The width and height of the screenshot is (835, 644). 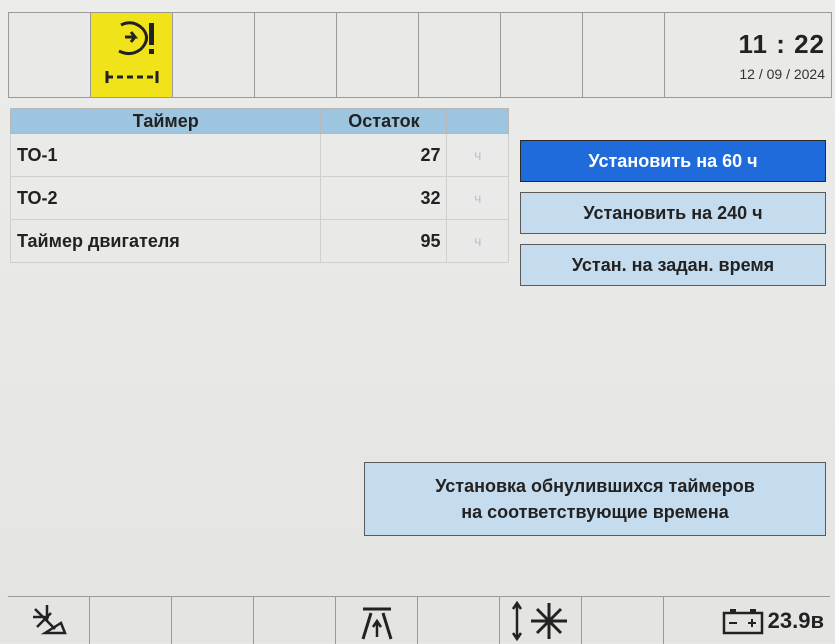 What do you see at coordinates (384, 198) in the screenshot?
I see `timer-value: 32` at bounding box center [384, 198].